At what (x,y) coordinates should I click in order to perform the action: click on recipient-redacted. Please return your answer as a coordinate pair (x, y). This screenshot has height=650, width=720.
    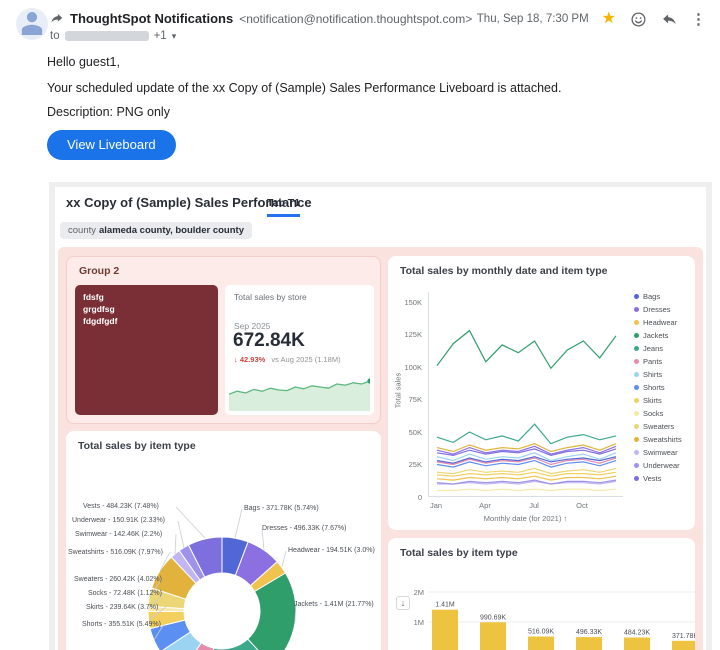
    Looking at the image, I should click on (106, 36).